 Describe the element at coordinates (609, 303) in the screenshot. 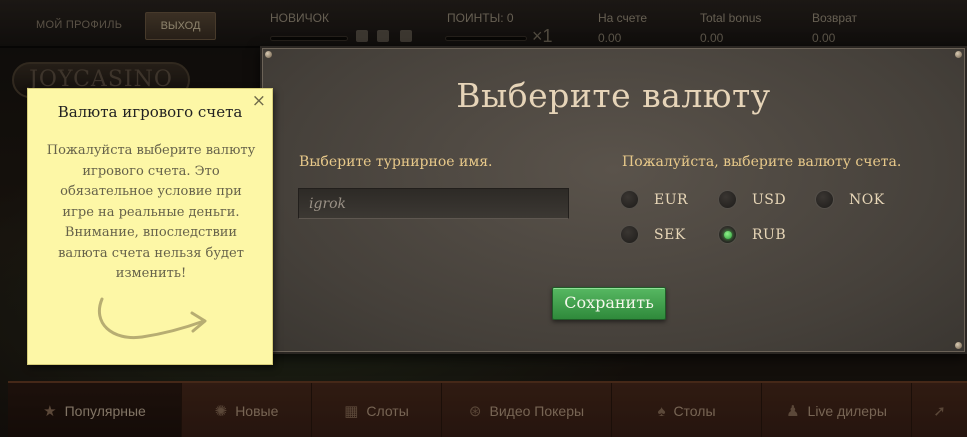

I see `save-button: Сохранить` at that location.